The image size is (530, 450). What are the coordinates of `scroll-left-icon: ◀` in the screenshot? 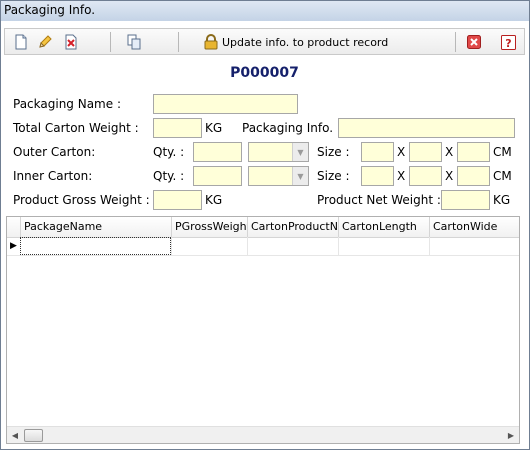 It's located at (15, 435).